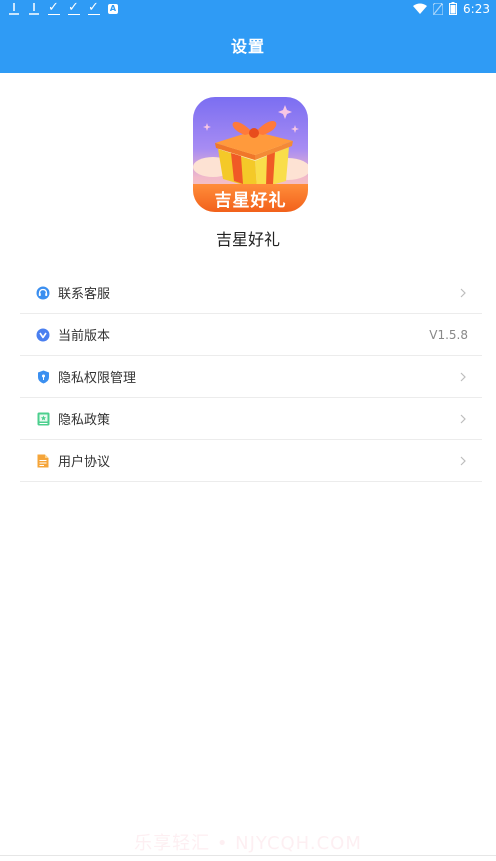 The width and height of the screenshot is (496, 861). I want to click on menu-label: 隐私权限管理, so click(97, 378).